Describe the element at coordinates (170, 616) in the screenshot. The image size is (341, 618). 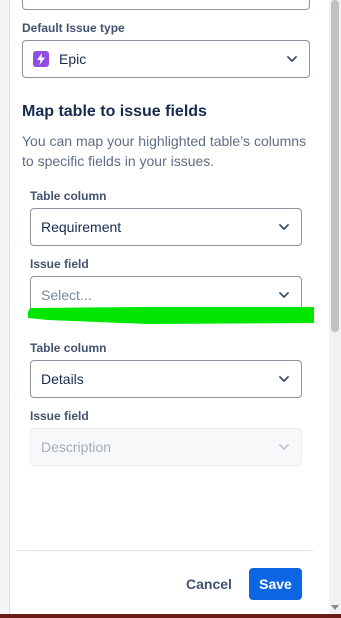
I see `window-bottom-edge` at that location.